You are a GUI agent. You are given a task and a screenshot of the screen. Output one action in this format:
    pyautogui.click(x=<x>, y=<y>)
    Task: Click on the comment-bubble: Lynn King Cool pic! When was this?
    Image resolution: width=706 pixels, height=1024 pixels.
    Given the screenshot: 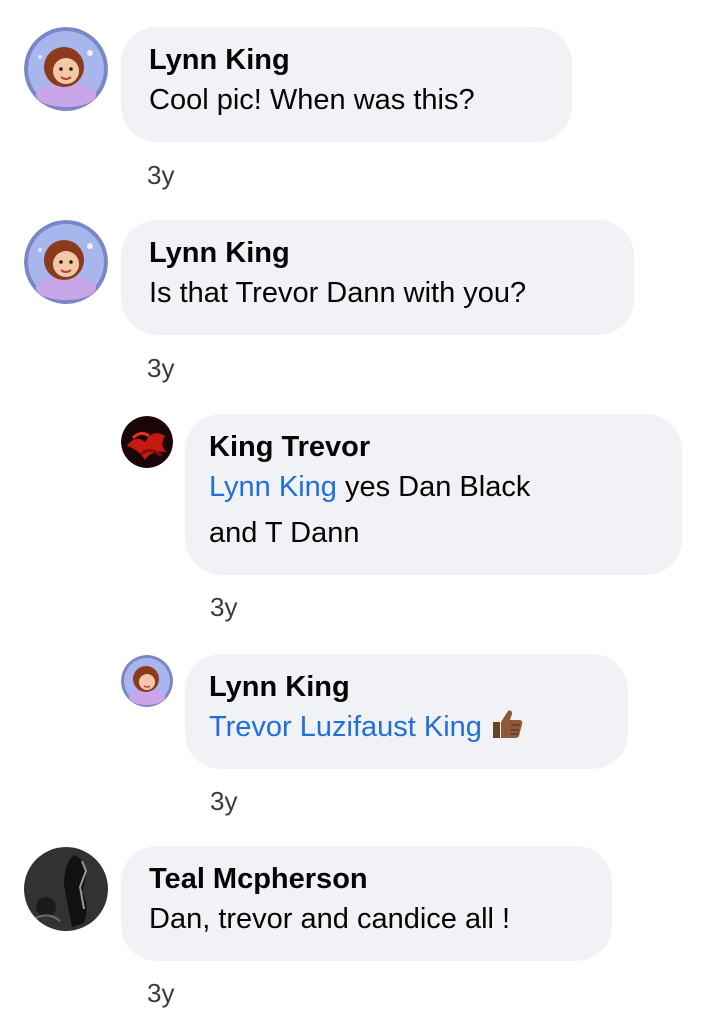 What is the action you would take?
    pyautogui.click(x=346, y=84)
    